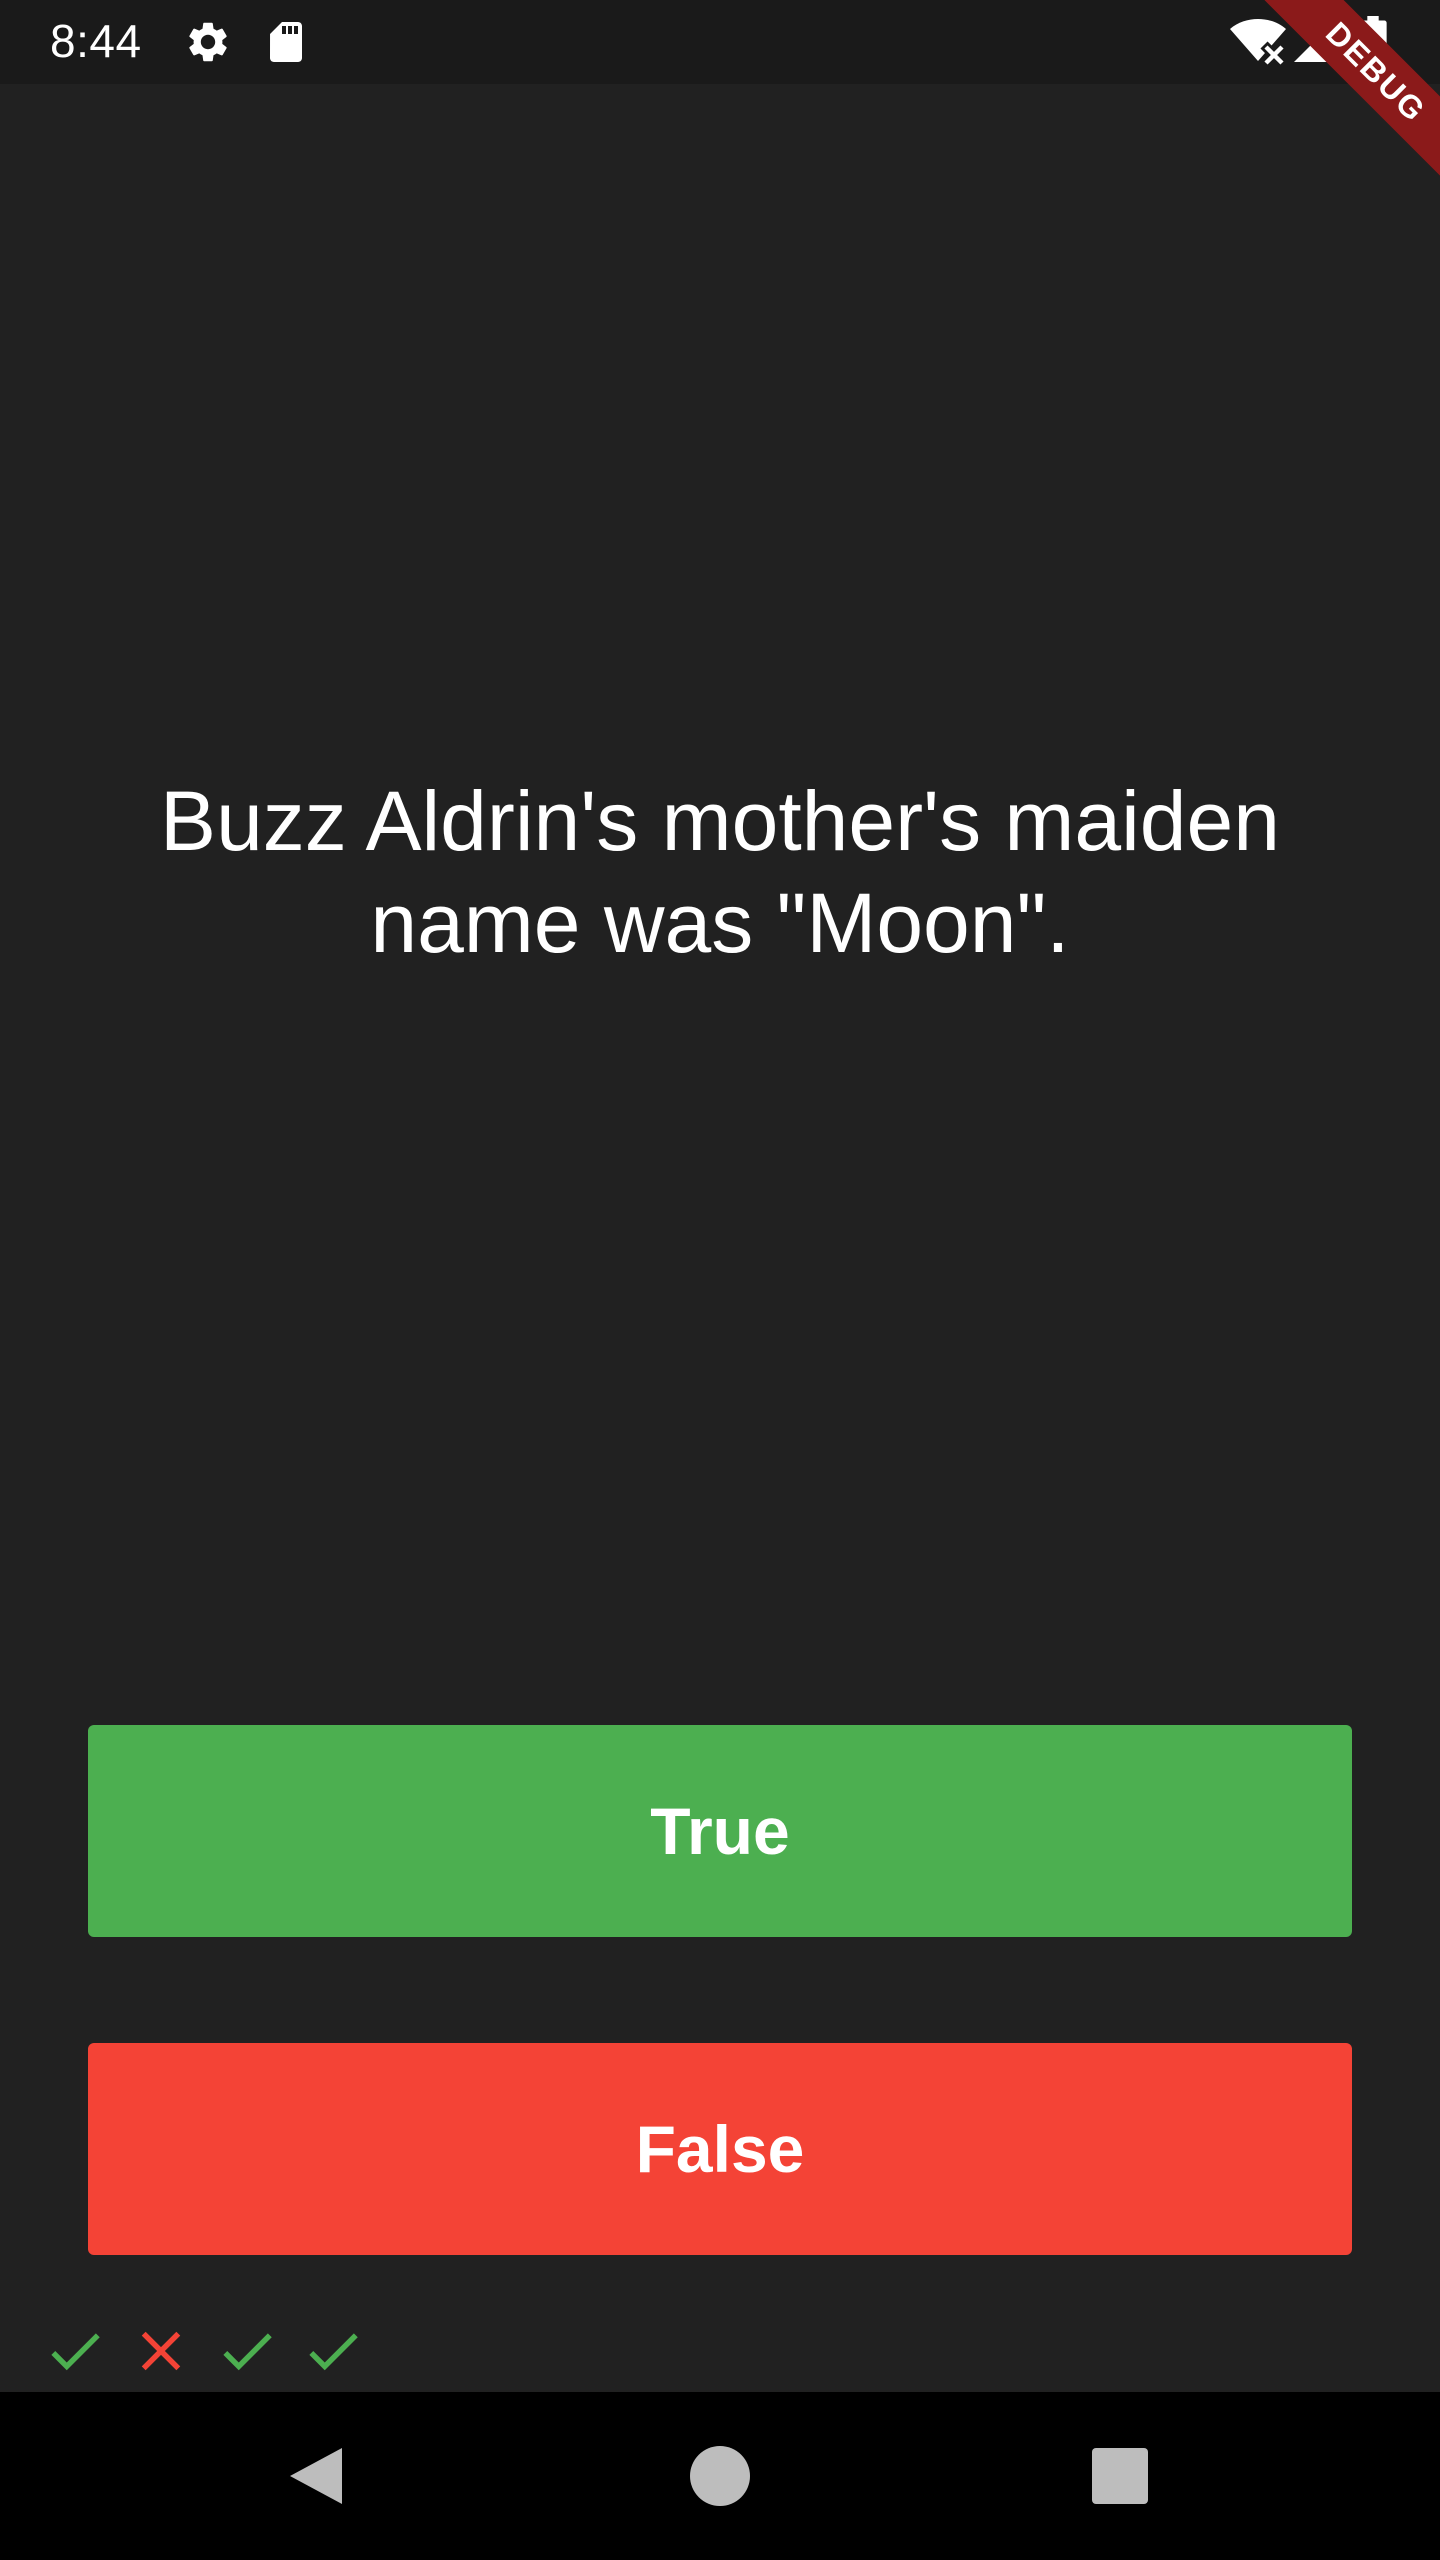 The image size is (1440, 2560). I want to click on wifi-off-icon, so click(1259, 42).